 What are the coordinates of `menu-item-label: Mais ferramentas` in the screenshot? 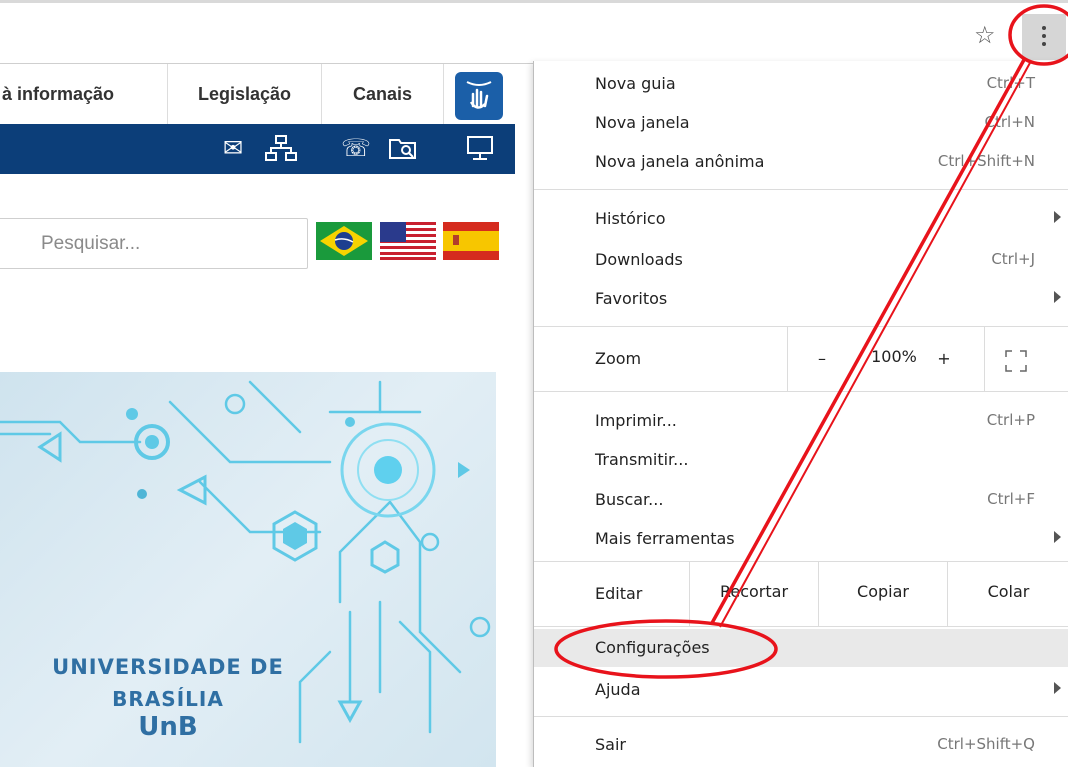 It's located at (665, 538).